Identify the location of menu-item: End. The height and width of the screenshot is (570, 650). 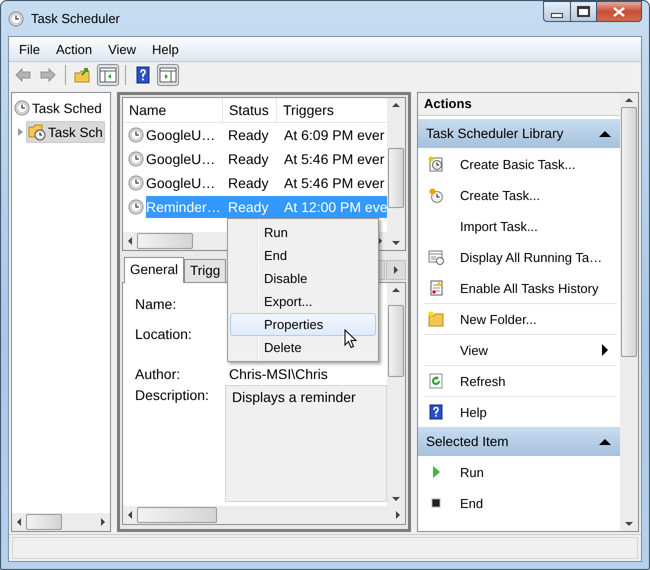
(303, 255).